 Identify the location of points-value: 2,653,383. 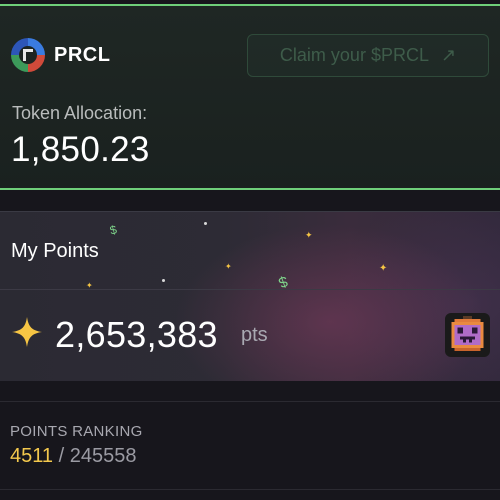
(136, 334).